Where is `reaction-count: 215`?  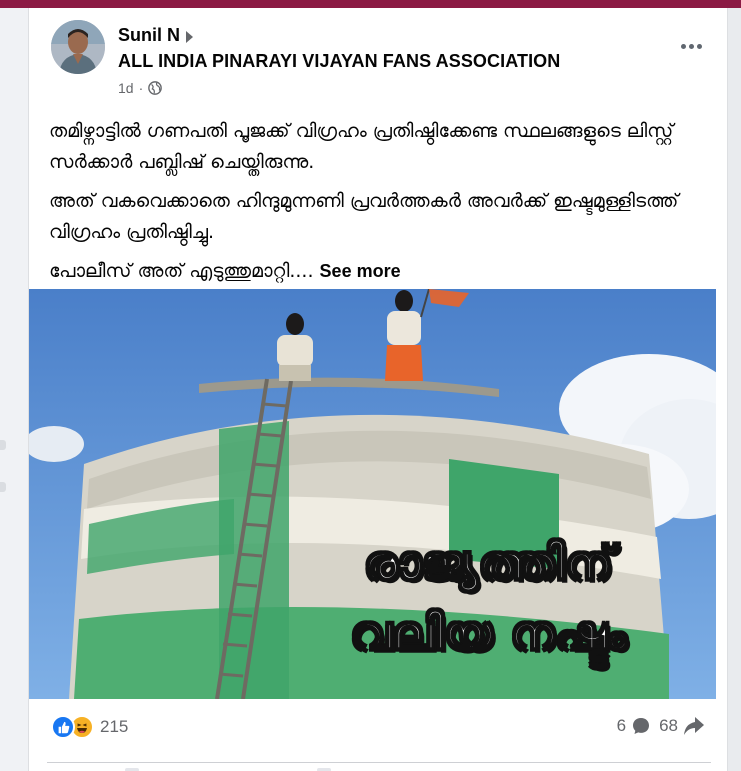 reaction-count: 215 is located at coordinates (114, 726).